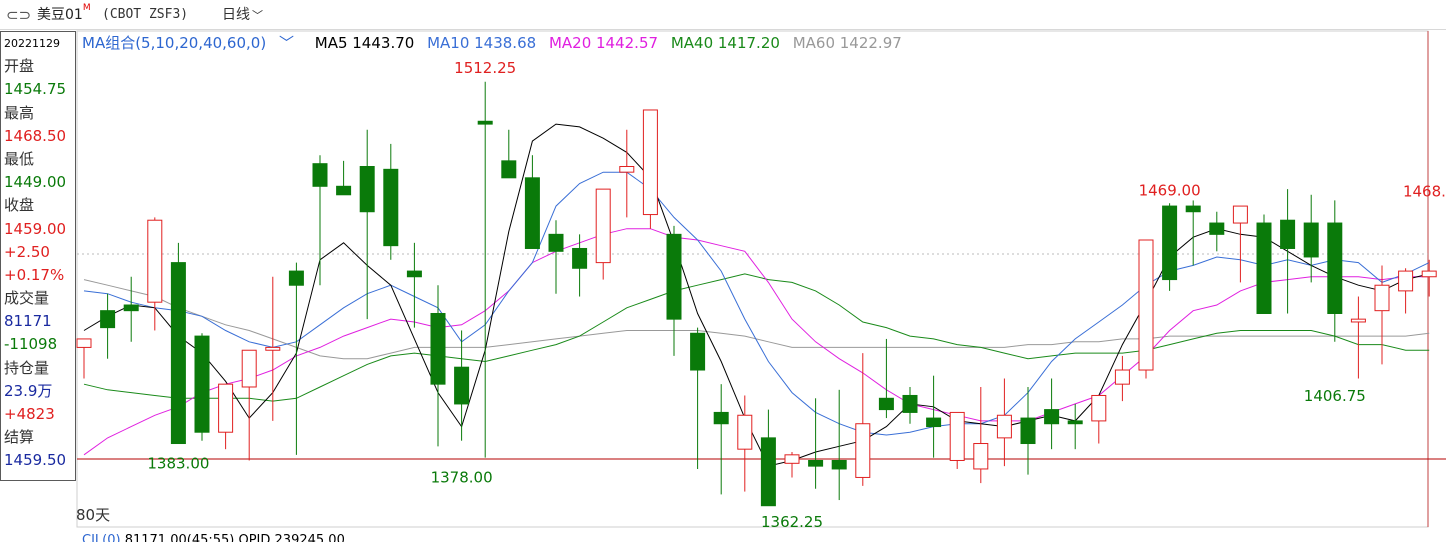 Image resolution: width=1446 pixels, height=542 pixels. I want to click on range-label: 80天, so click(93, 515).